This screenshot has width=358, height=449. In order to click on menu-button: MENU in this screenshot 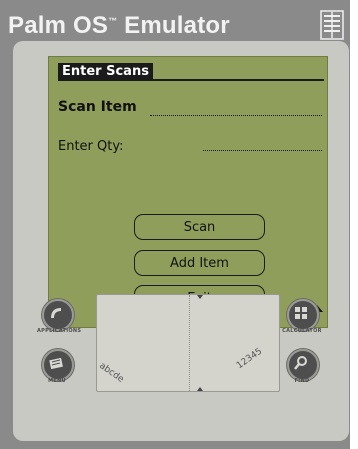, I will do `click(57, 369)`.